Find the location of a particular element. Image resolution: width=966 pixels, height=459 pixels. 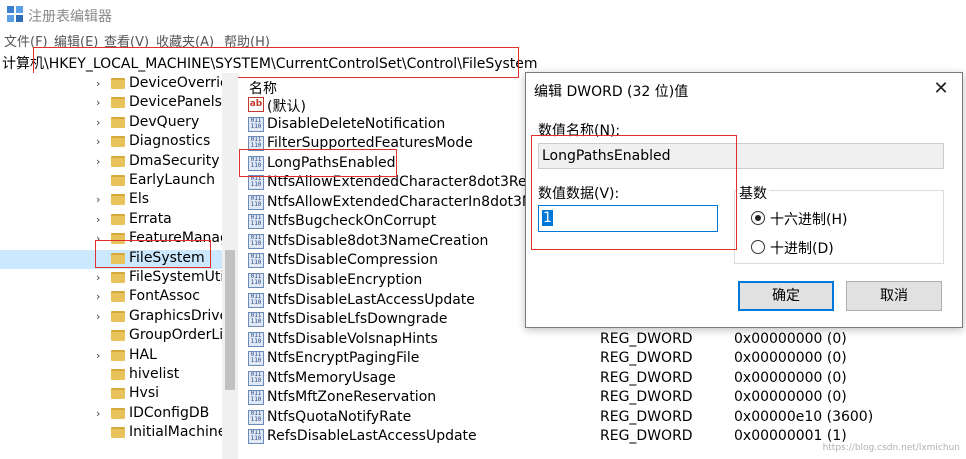

radio-hex-circle is located at coordinates (758, 218).